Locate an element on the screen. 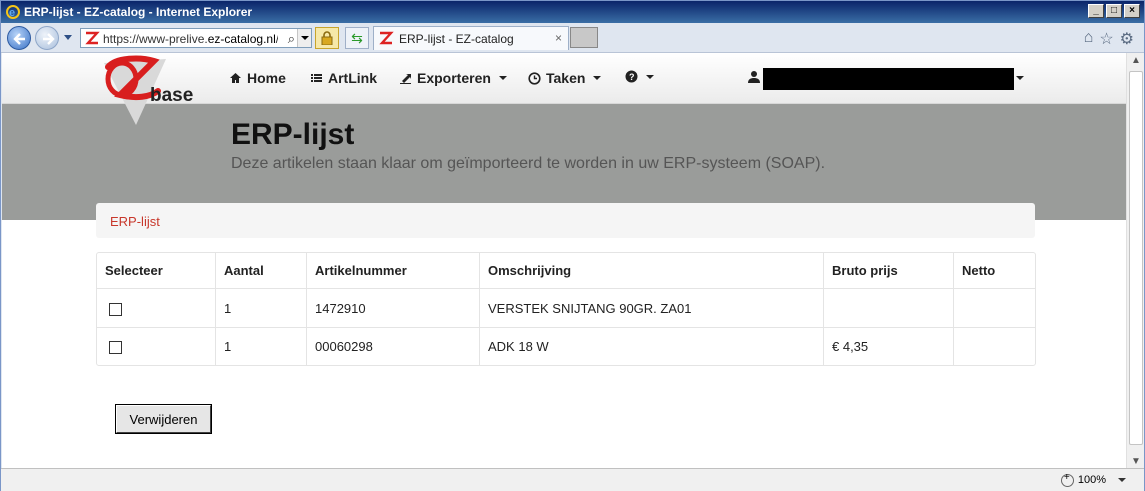 This screenshot has height=491, width=1145. favorites-star-icon: ☆ is located at coordinates (1106, 39).